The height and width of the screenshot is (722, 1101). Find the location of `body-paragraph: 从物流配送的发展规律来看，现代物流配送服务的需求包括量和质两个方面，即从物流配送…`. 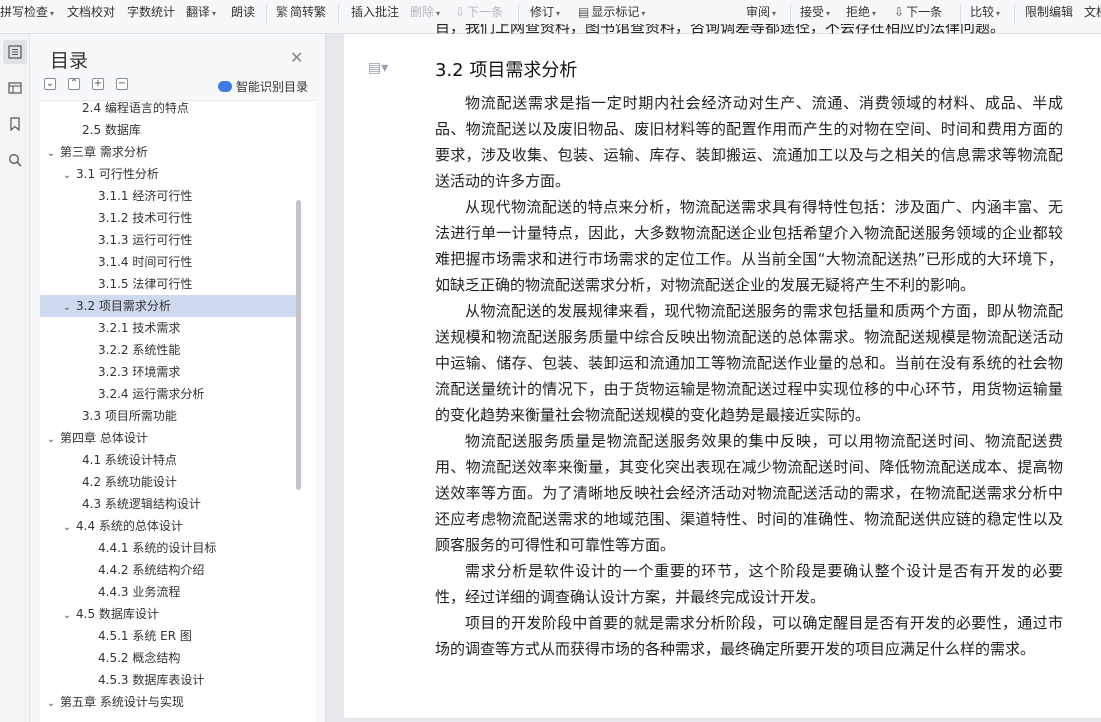

body-paragraph: 从物流配送的发展规律来看，现代物流配送服务的需求包括量和质两个方面，即从物流配送… is located at coordinates (749, 363).